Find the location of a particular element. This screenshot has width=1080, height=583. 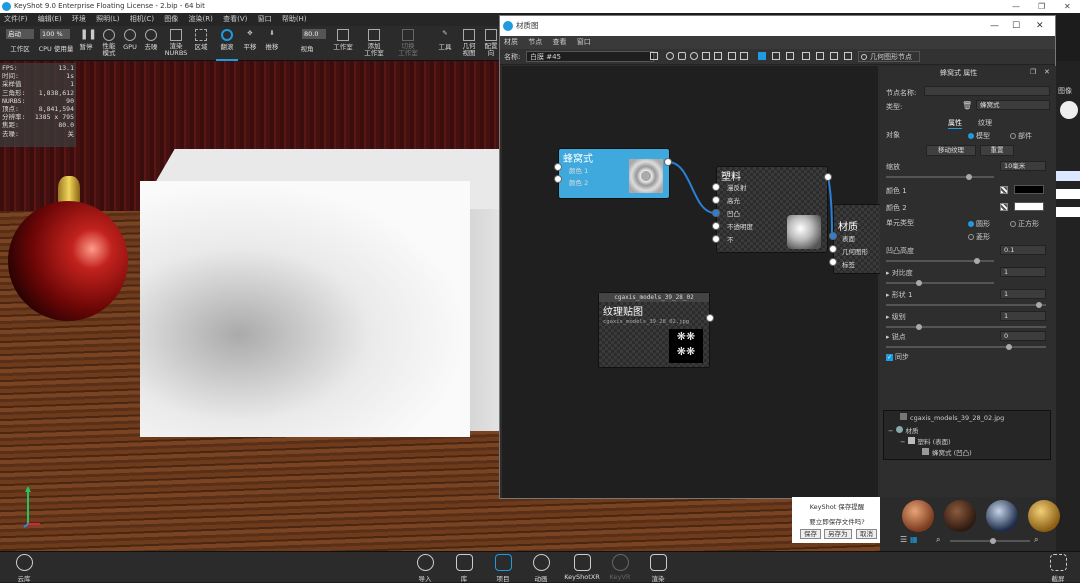

cell-diamond-radio: 菱形 is located at coordinates (979, 237).